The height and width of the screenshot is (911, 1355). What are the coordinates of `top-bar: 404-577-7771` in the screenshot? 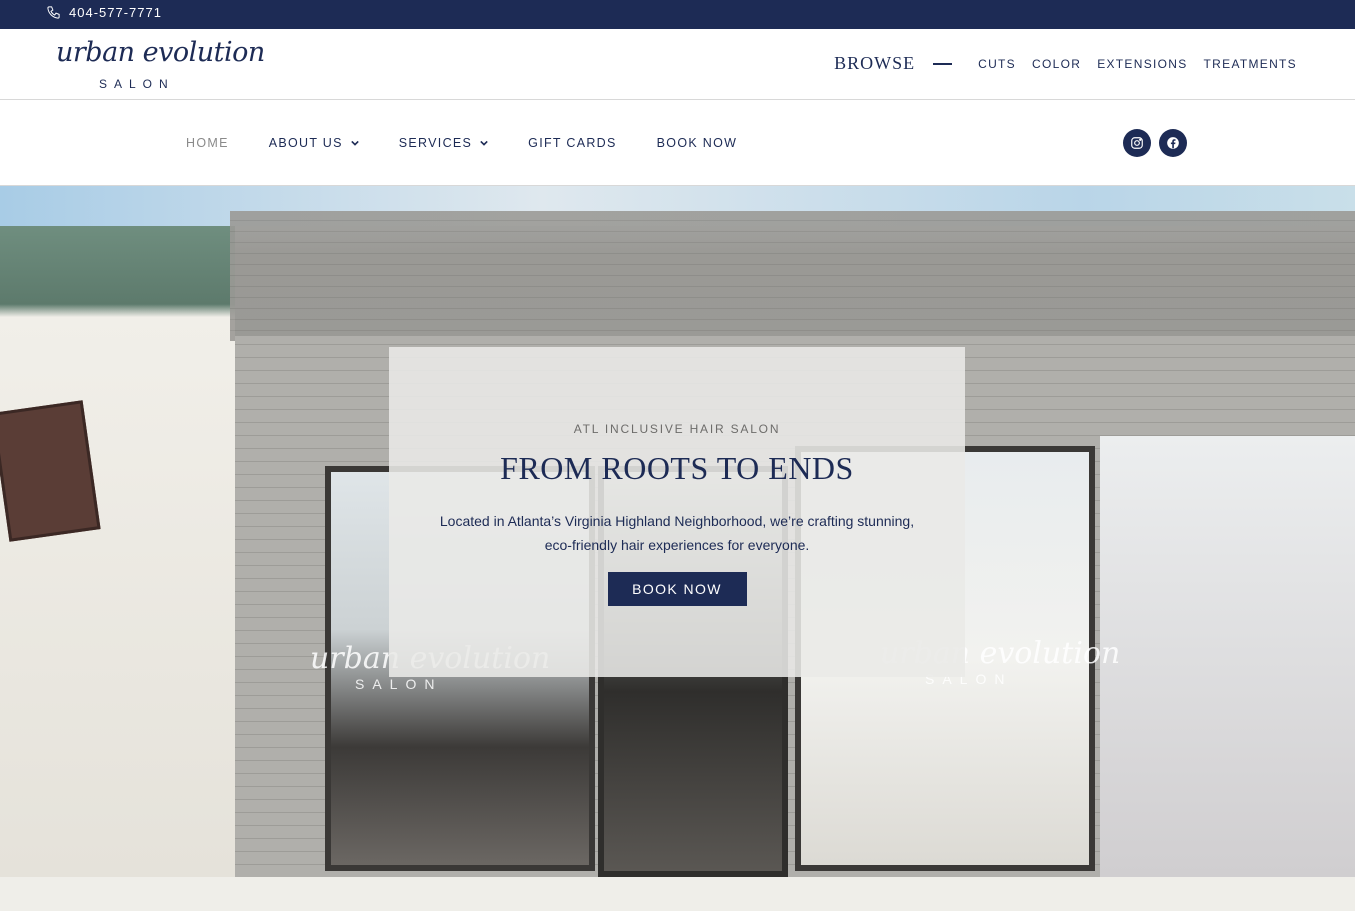 It's located at (677, 14).